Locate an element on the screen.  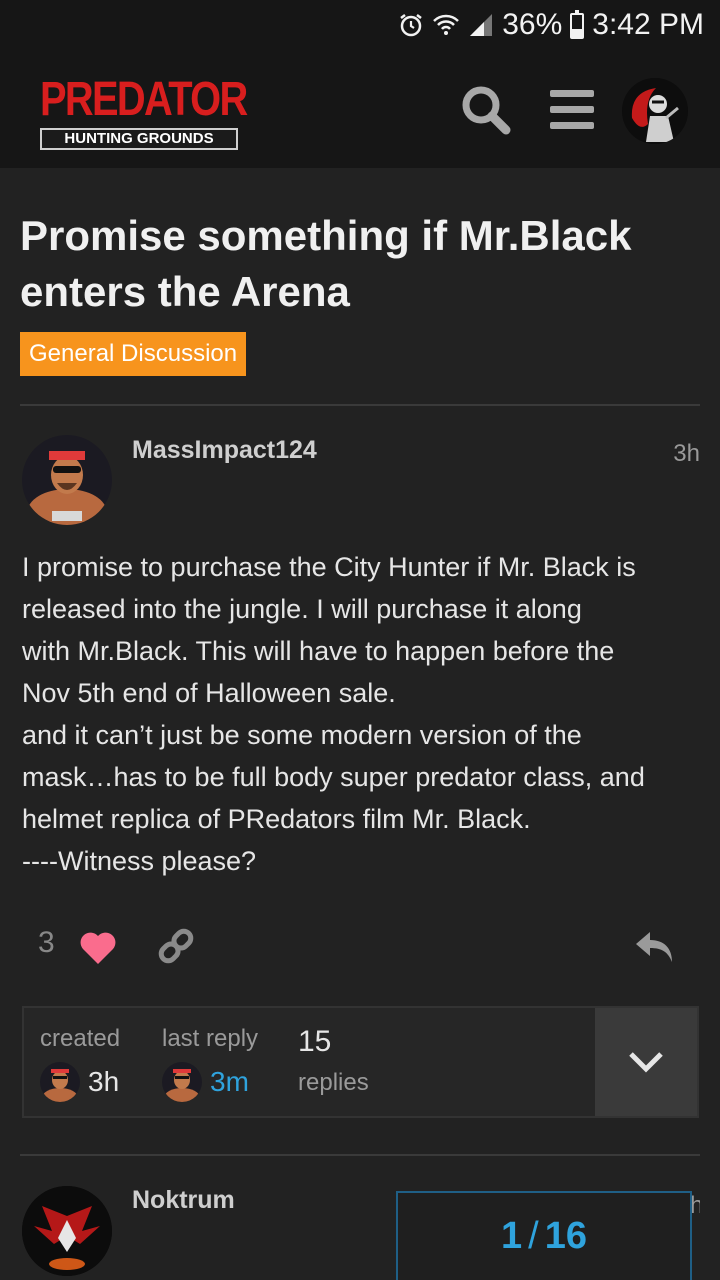
battery-percent: 36% is located at coordinates (532, 24).